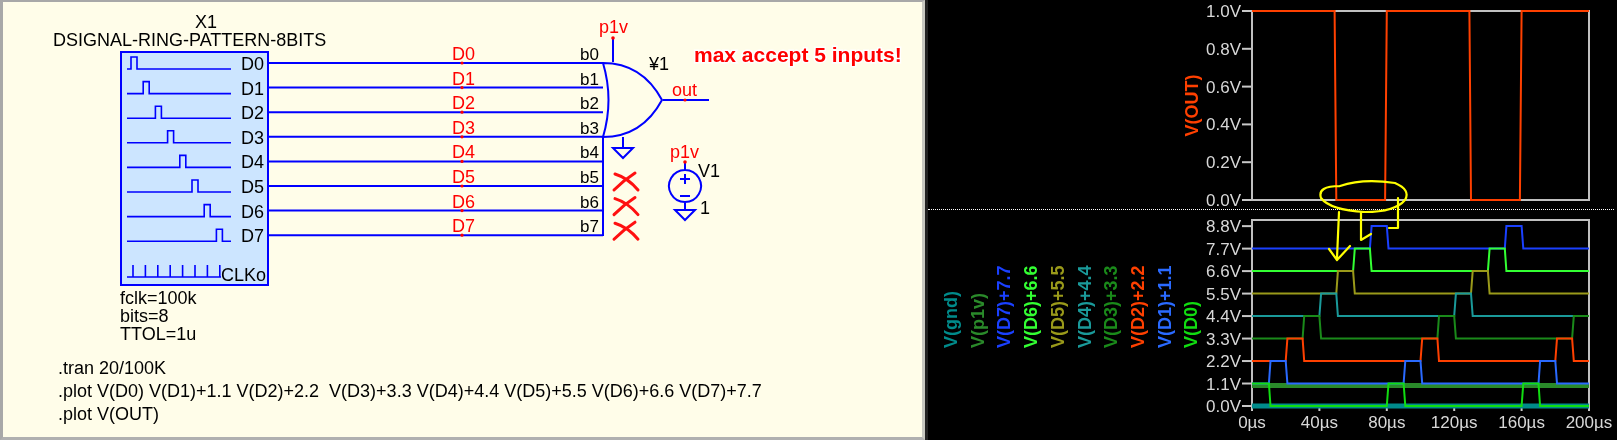  What do you see at coordinates (1454, 422) in the screenshot?
I see `axis-tick-label: 120µs` at bounding box center [1454, 422].